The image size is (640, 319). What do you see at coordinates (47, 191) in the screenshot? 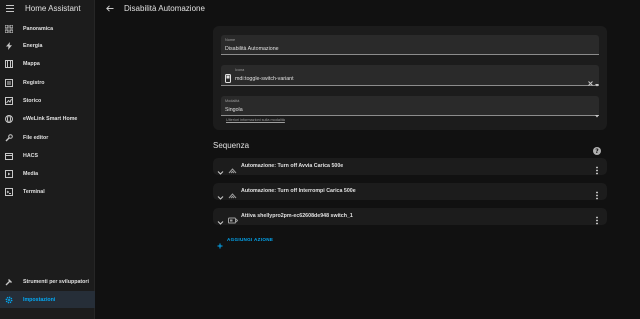
I see `sidebar-item-terminal: Terminal` at bounding box center [47, 191].